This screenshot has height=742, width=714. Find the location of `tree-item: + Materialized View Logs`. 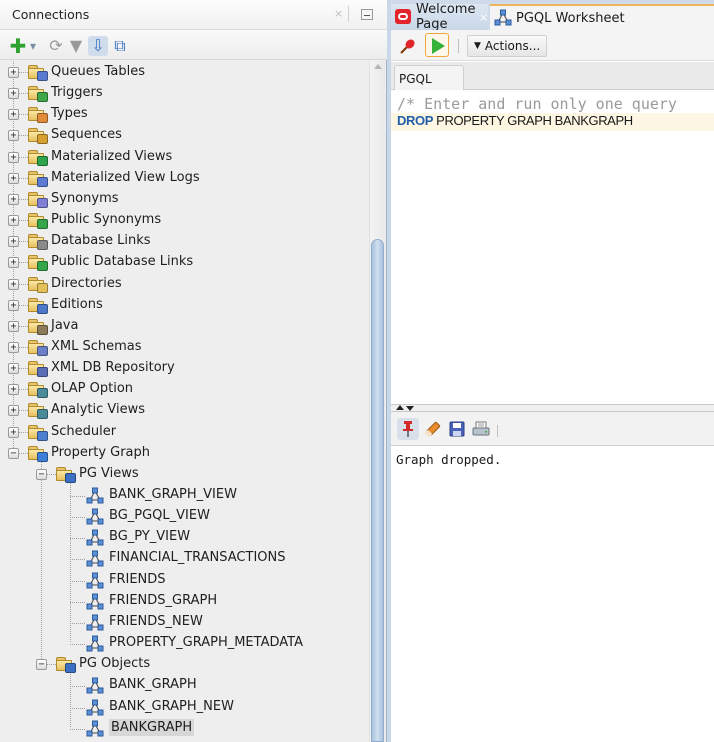

tree-item: + Materialized View Logs is located at coordinates (184, 178).